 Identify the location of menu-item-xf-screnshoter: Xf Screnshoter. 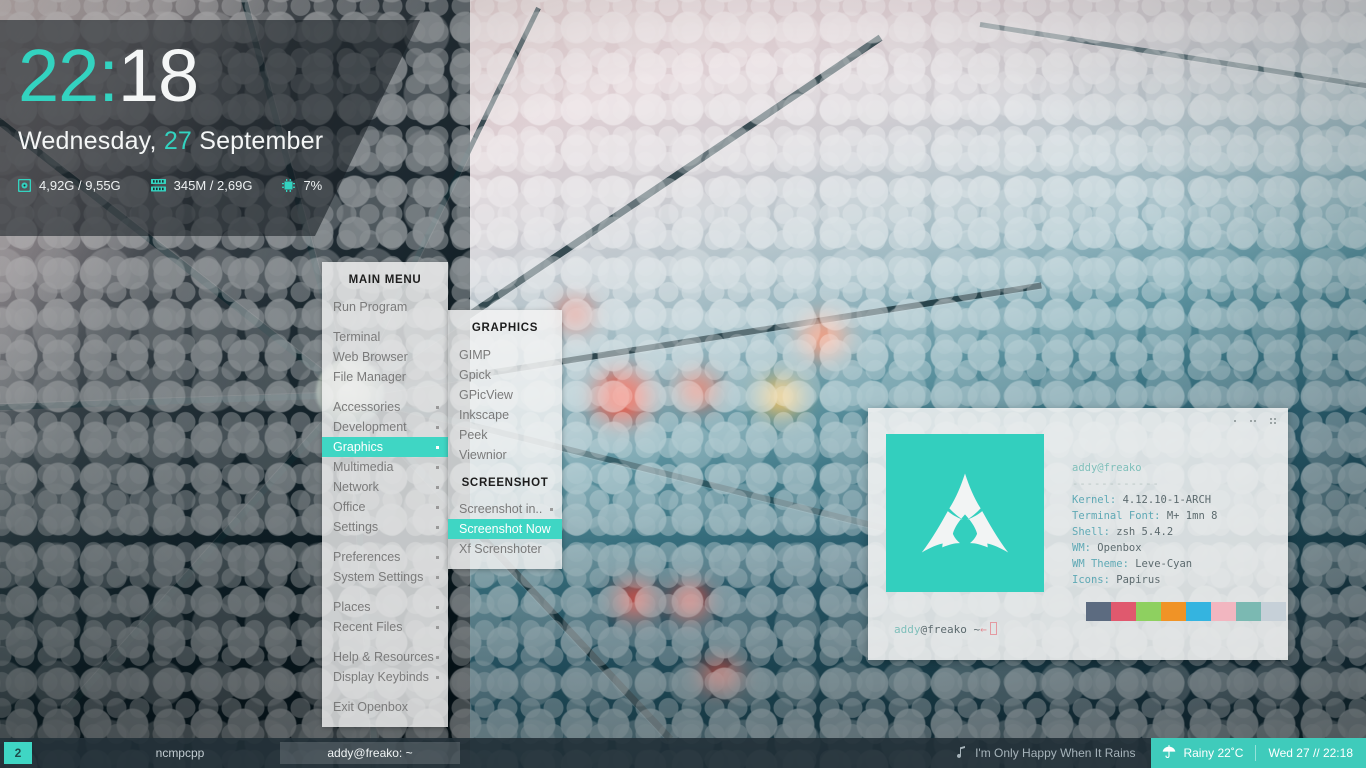
(505, 549).